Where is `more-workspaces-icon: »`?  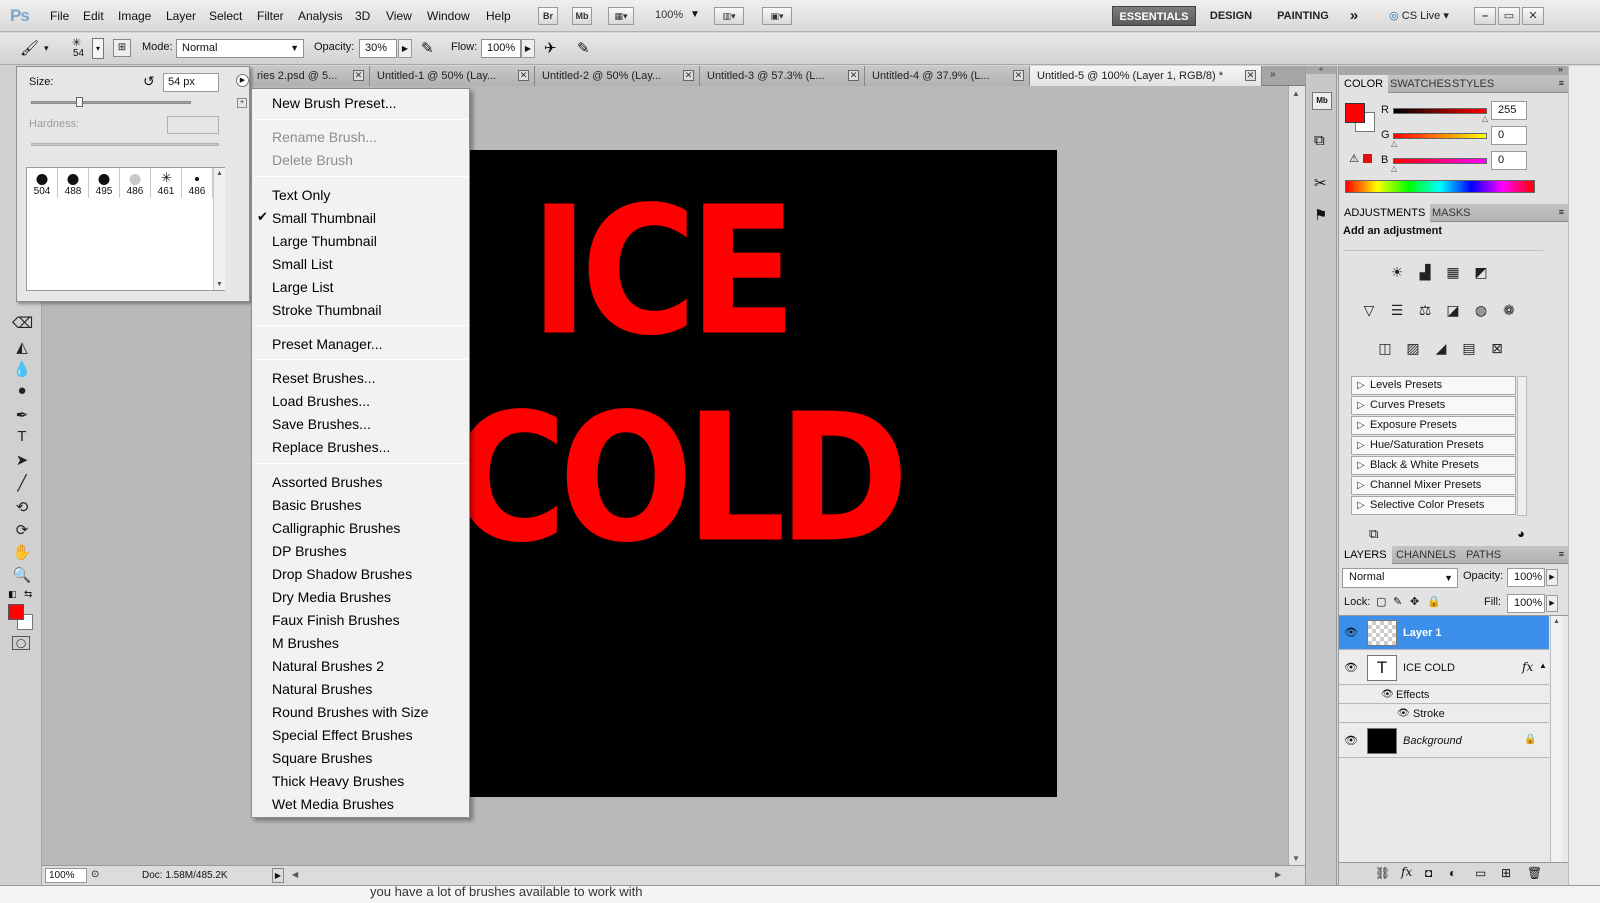
more-workspaces-icon: » is located at coordinates (1354, 16).